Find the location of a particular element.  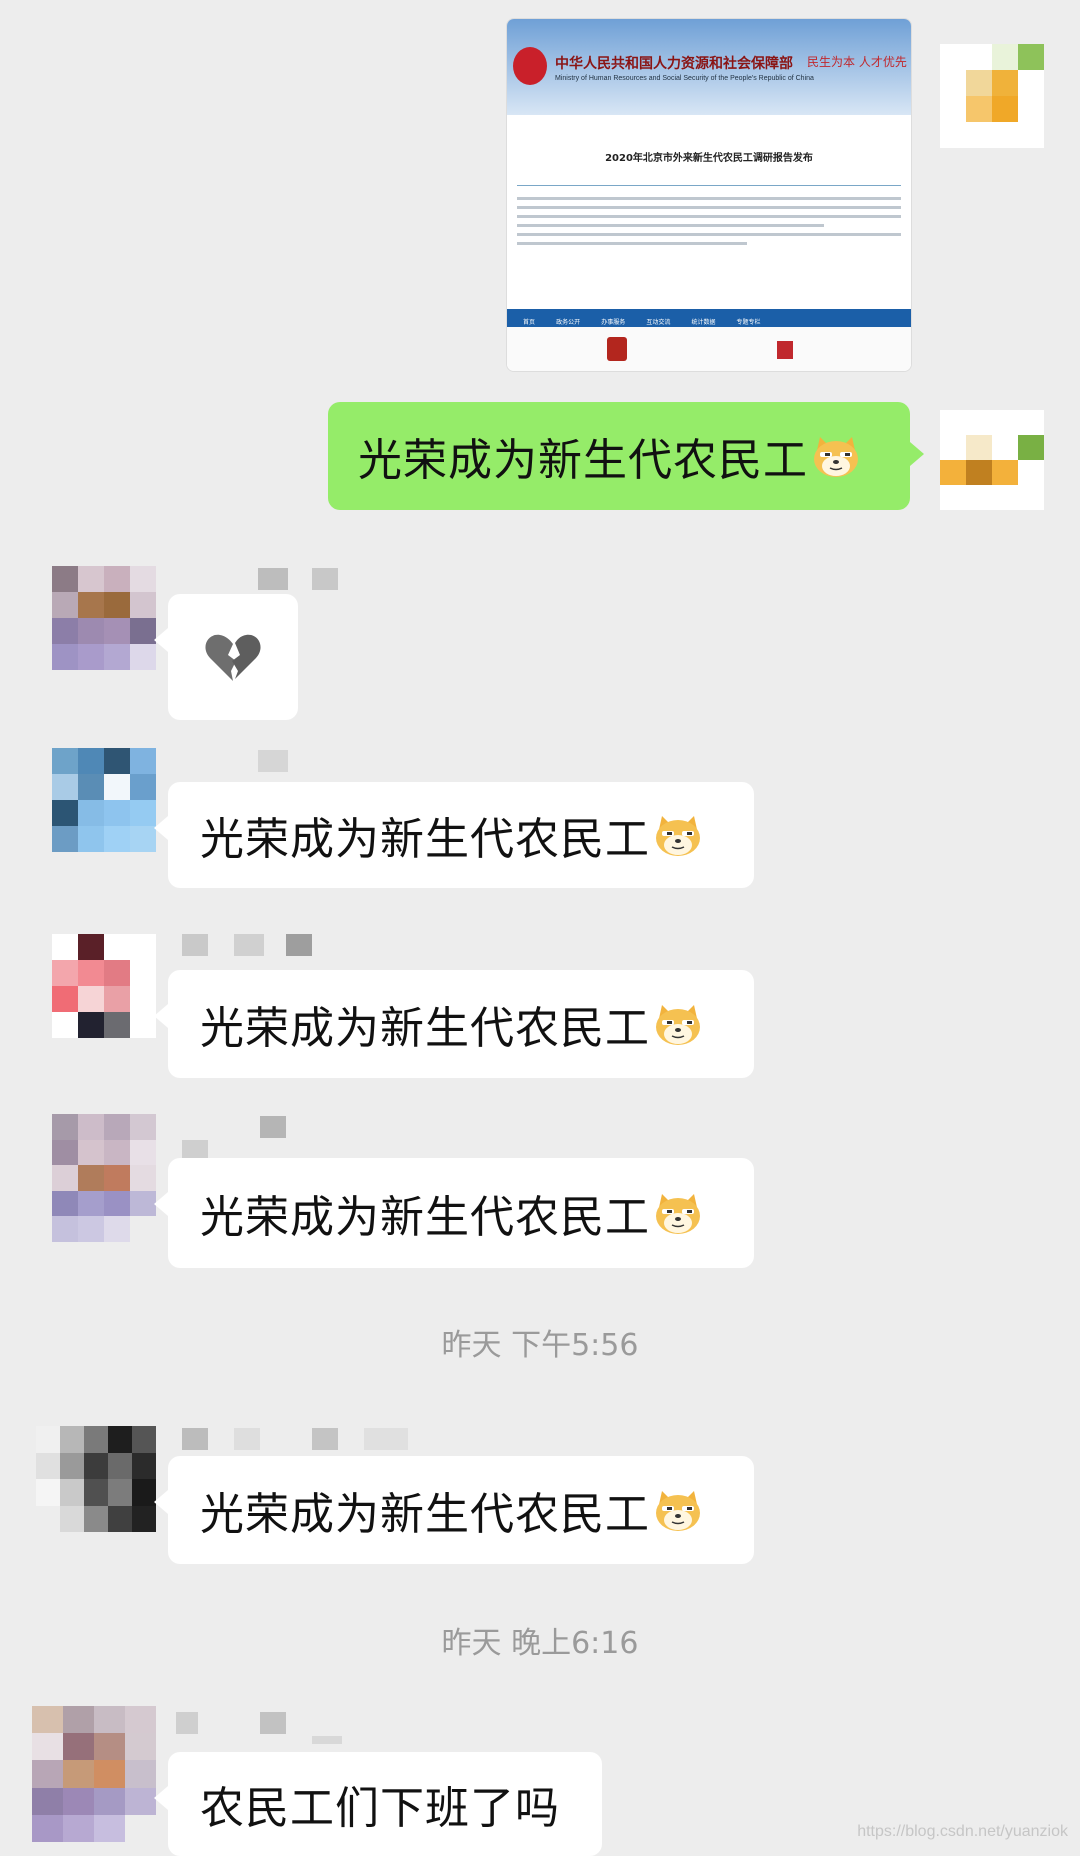

broken-heart-icon is located at coordinates (233, 657).